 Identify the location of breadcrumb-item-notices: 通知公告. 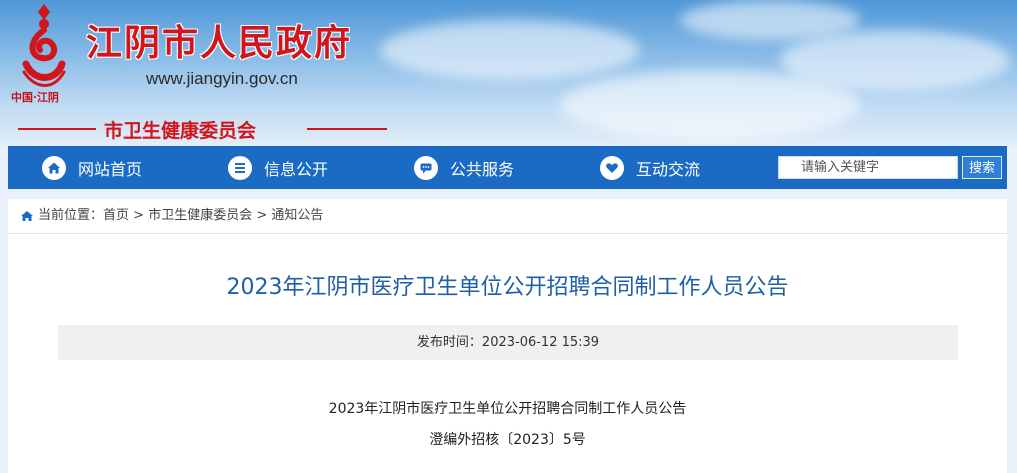
(297, 215).